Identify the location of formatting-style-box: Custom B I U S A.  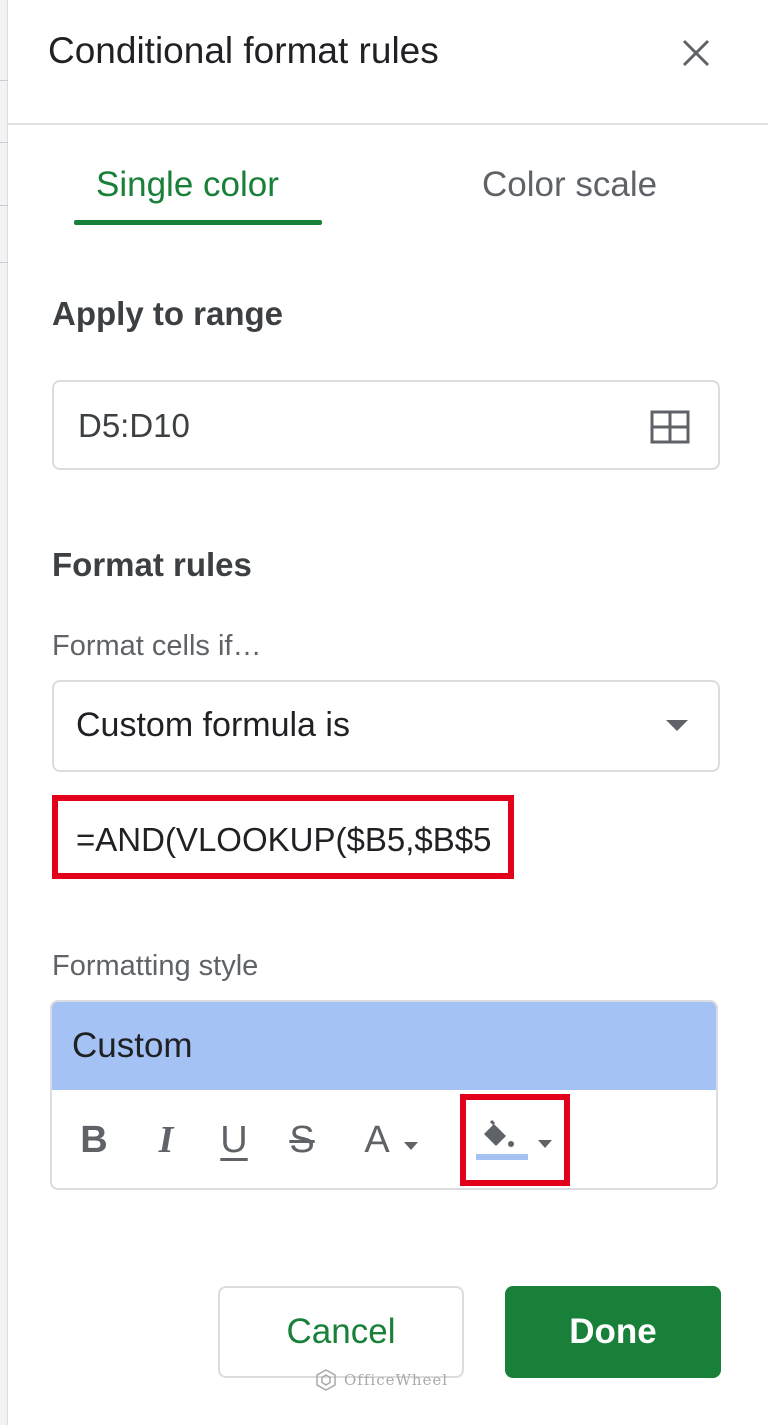
(384, 1095).